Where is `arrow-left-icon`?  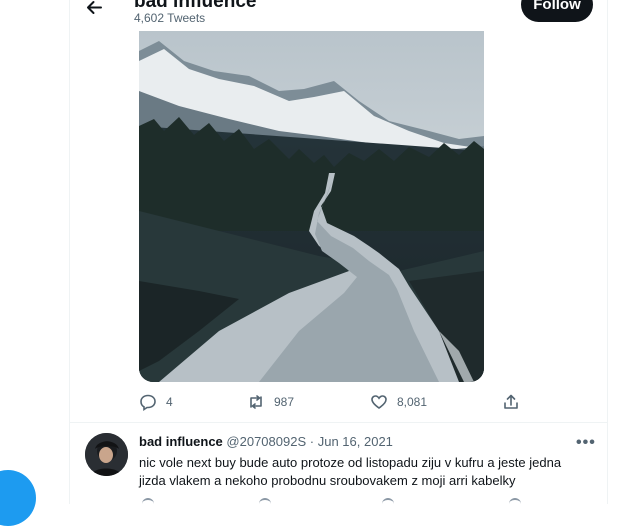 arrow-left-icon is located at coordinates (94, 7).